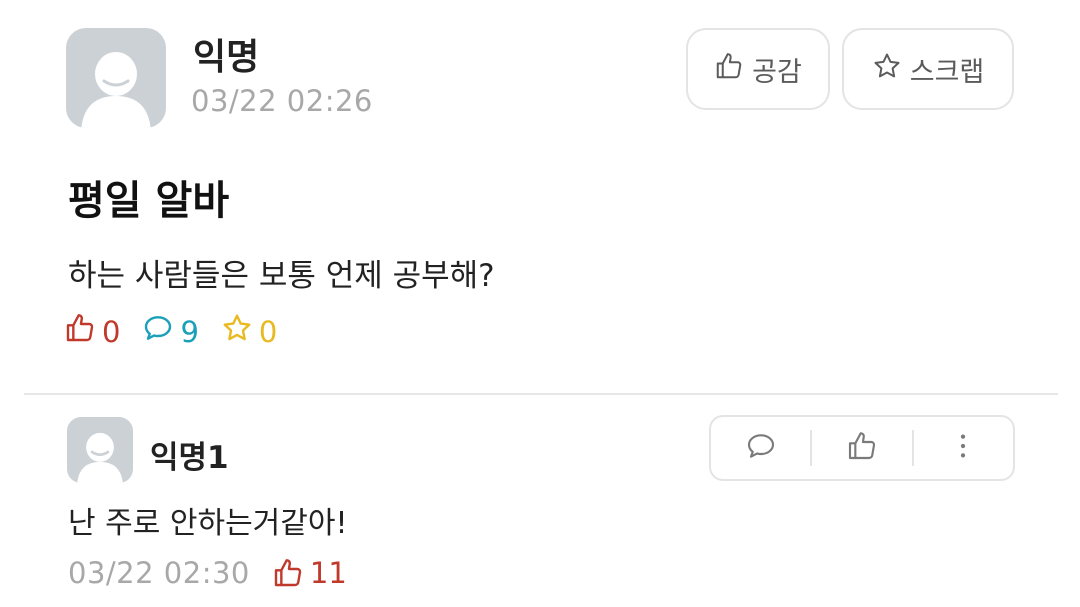  Describe the element at coordinates (189, 331) in the screenshot. I see `comment-count: 9` at that location.